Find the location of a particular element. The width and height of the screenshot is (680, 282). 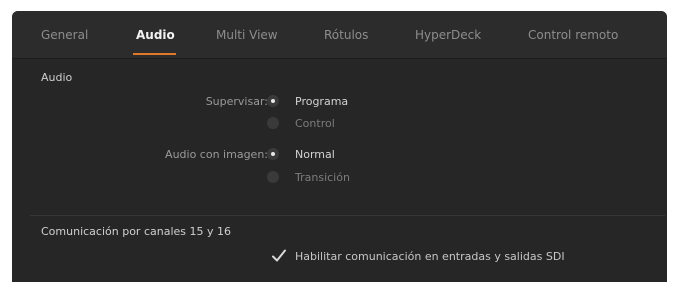

audio-section-title: Audio is located at coordinates (57, 77).